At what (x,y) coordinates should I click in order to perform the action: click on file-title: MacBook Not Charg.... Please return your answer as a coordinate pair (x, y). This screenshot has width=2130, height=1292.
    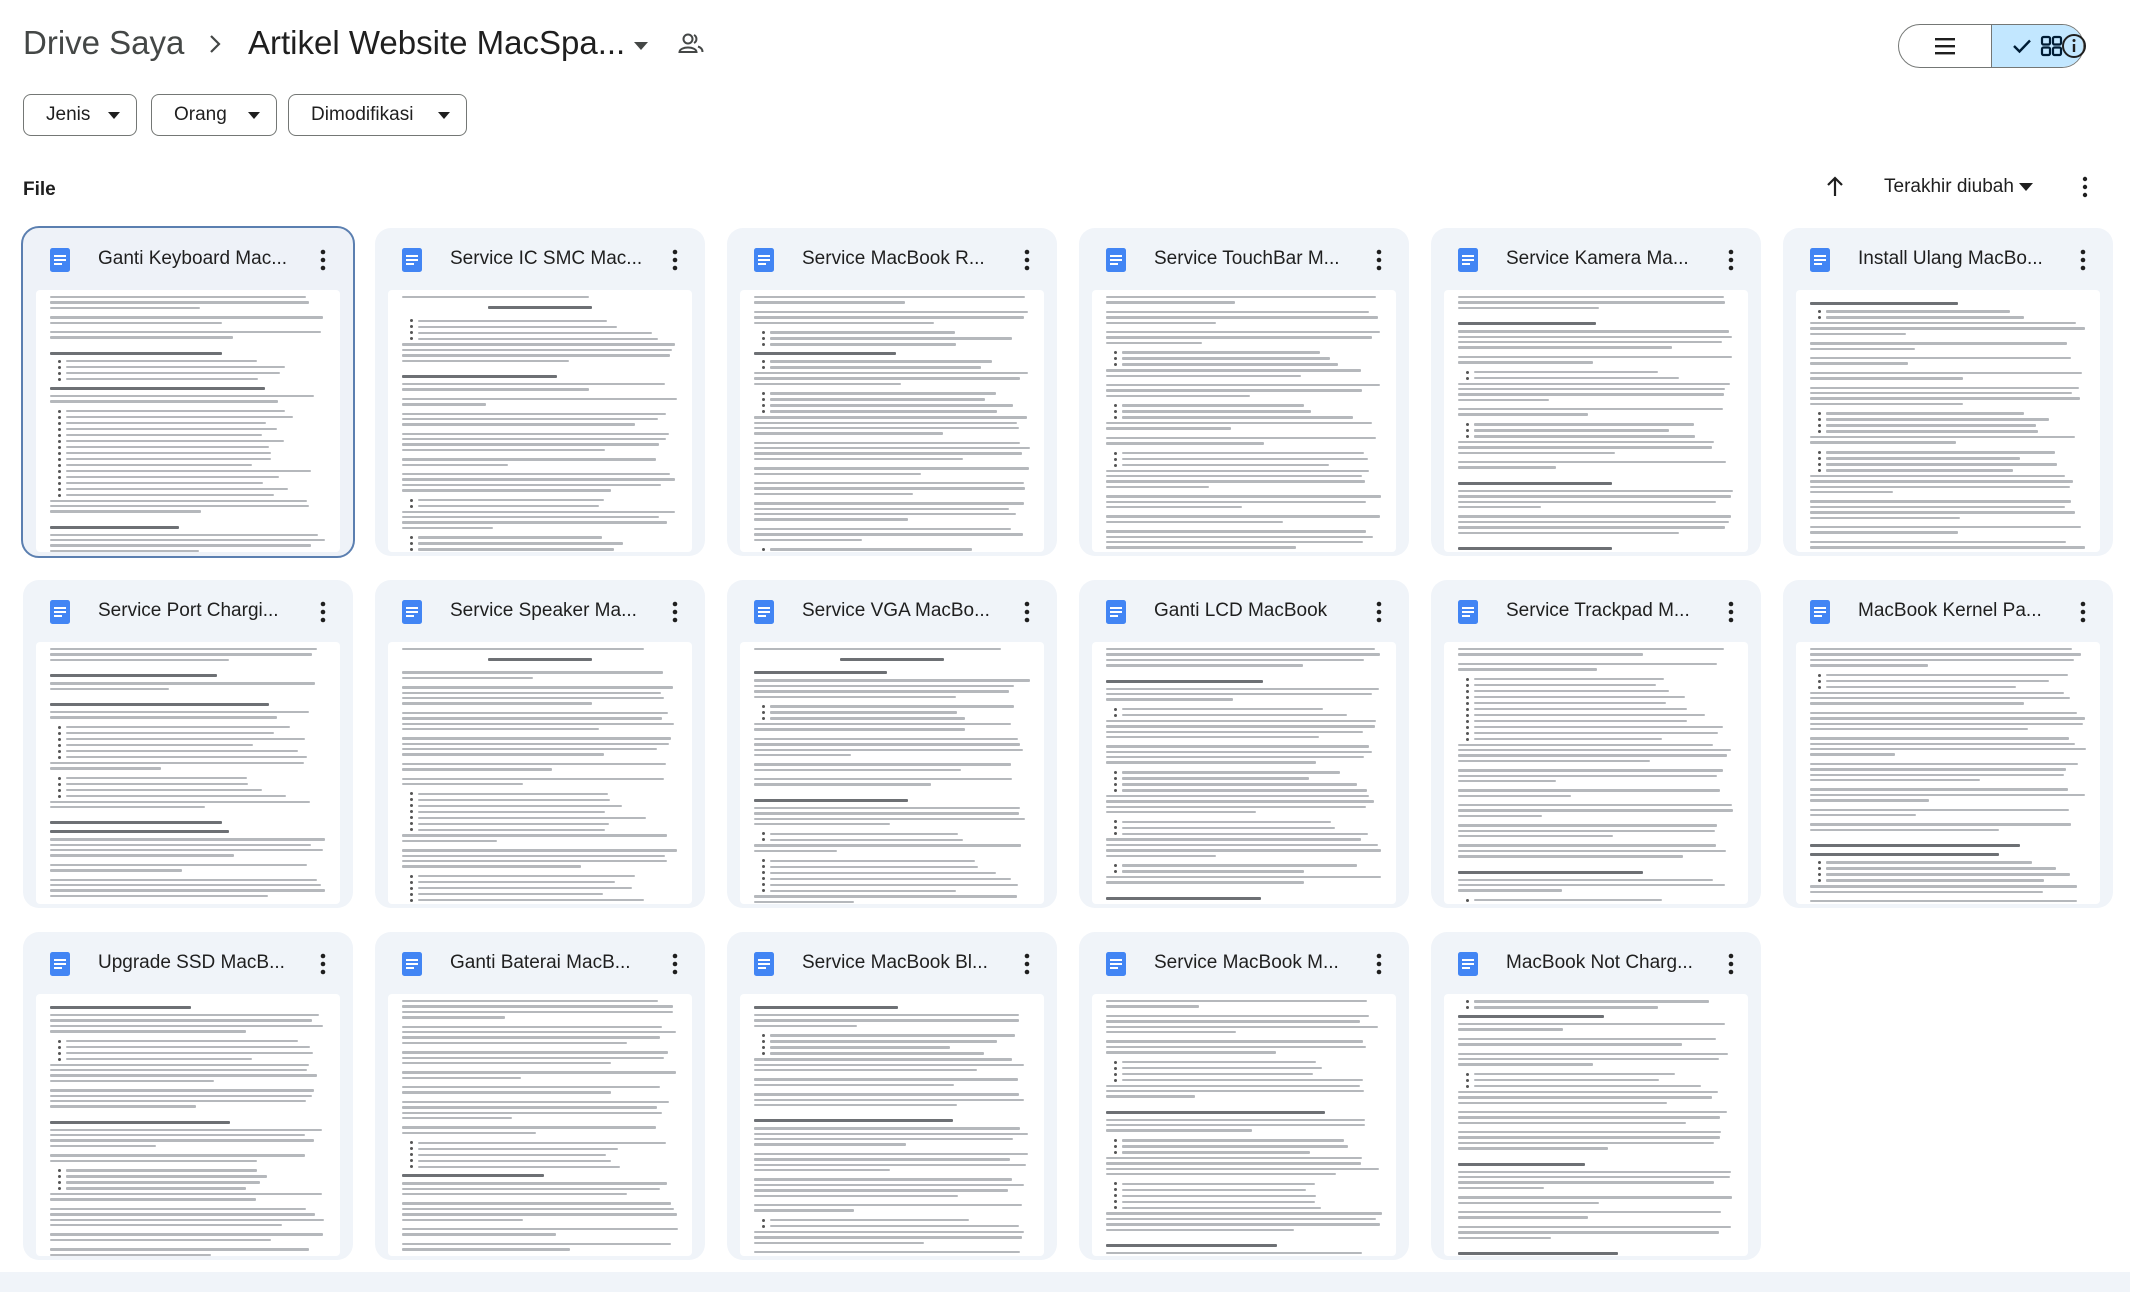
    Looking at the image, I should click on (1599, 962).